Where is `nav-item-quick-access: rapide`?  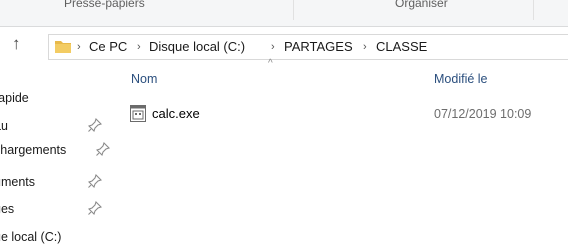
nav-item-quick-access: rapide is located at coordinates (55, 98).